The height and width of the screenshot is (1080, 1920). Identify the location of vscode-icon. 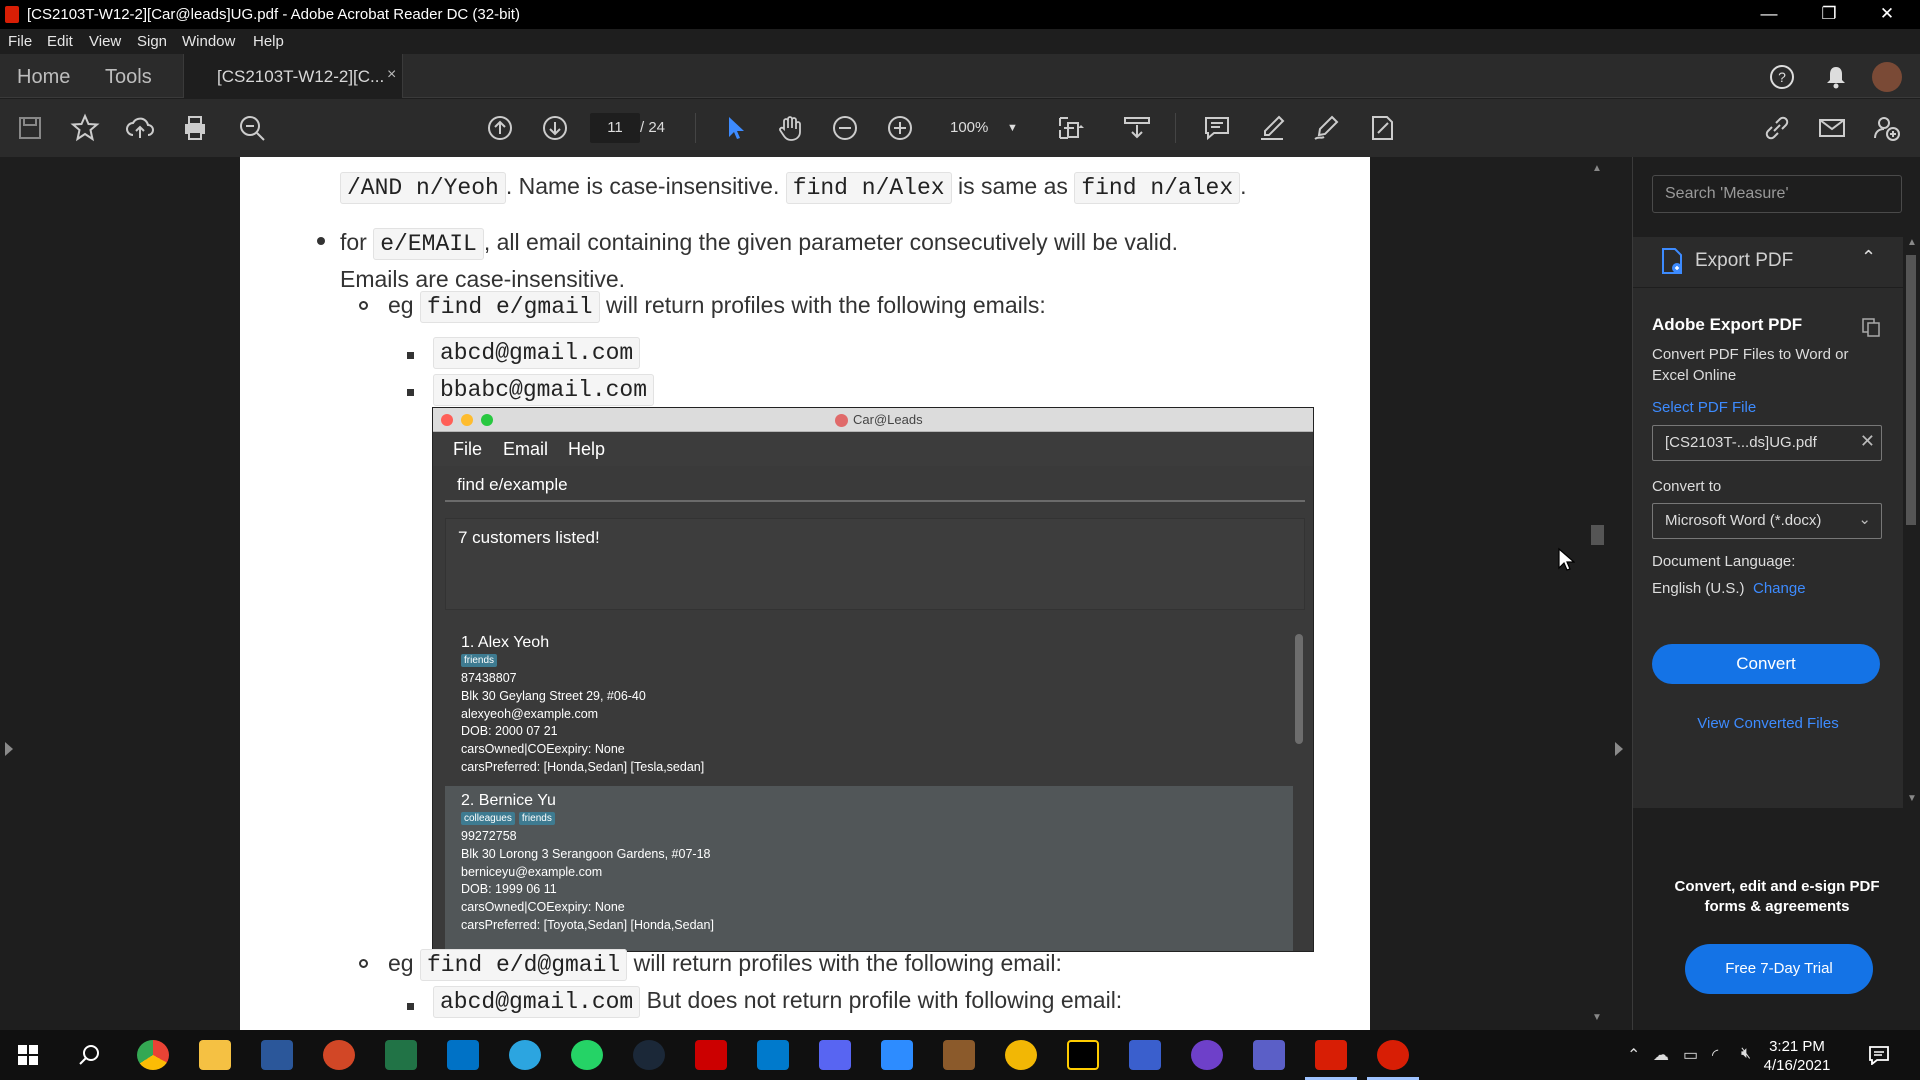
(773, 1055).